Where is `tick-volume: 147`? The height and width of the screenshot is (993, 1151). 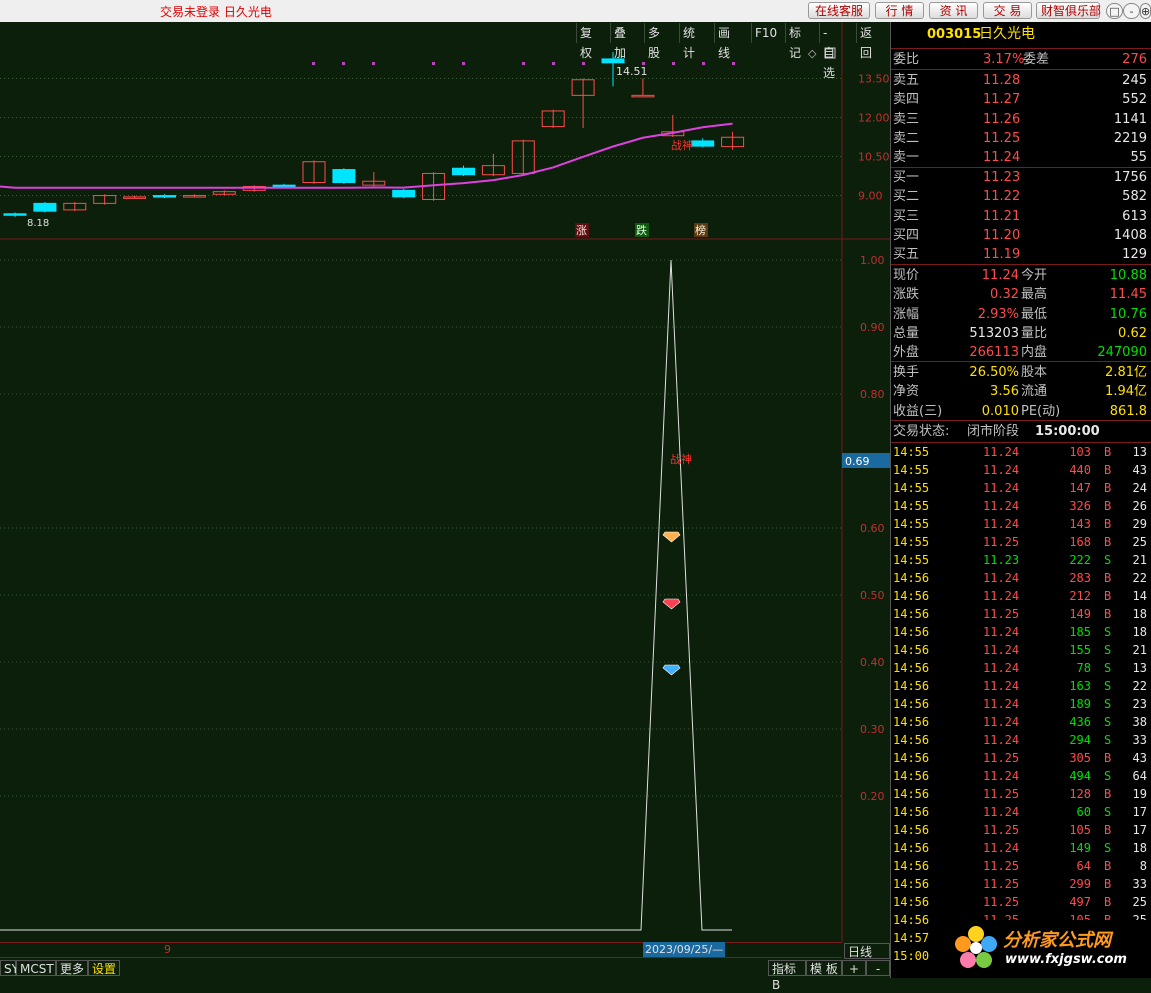
tick-volume: 147 is located at coordinates (1080, 488).